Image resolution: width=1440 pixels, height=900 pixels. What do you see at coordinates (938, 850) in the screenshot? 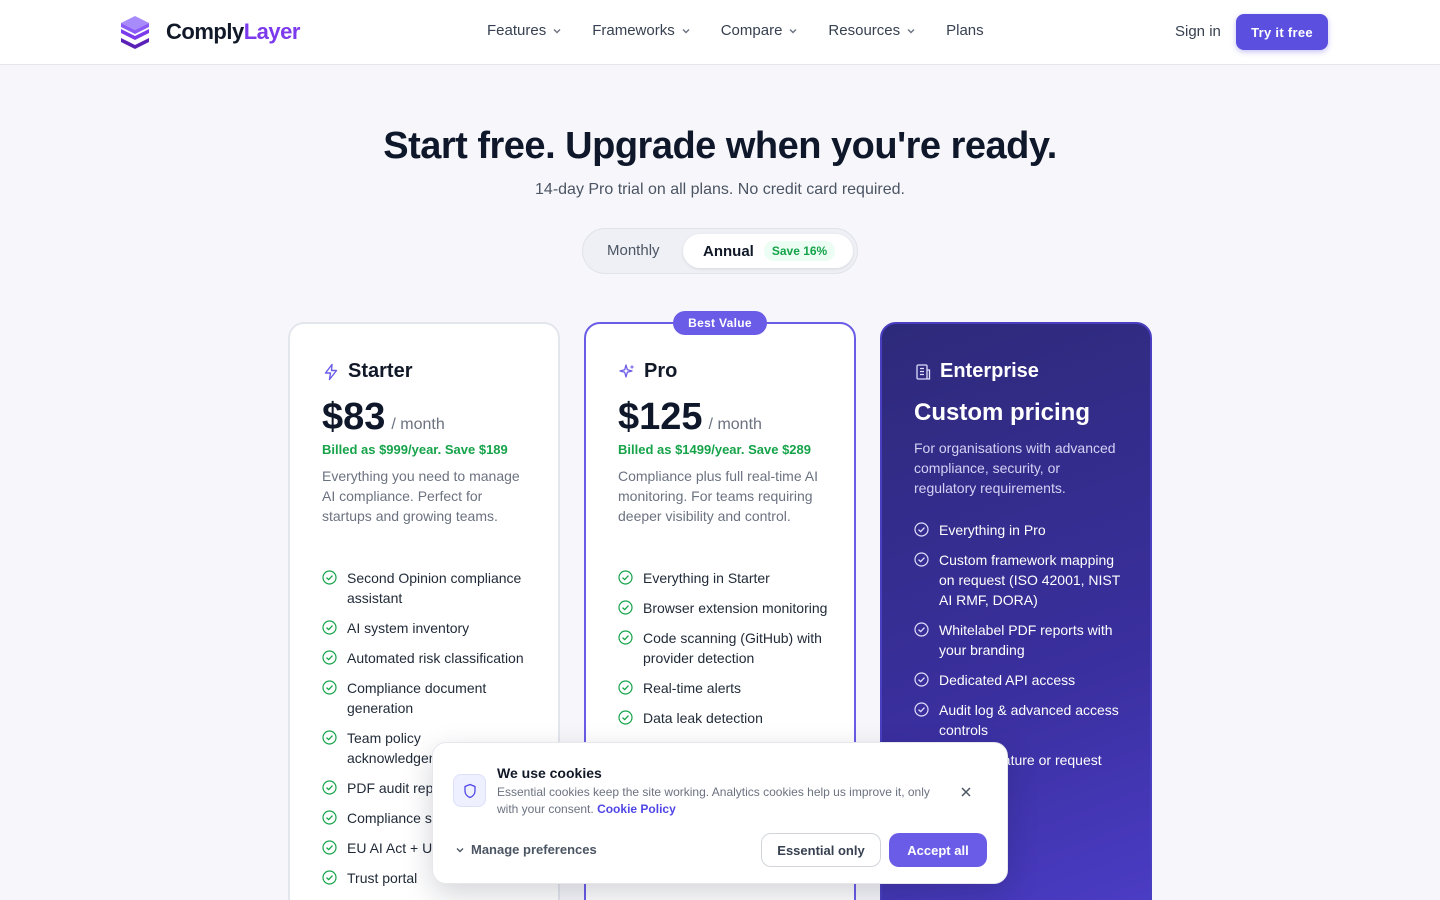
I see `accept-all-button: Accept all` at bounding box center [938, 850].